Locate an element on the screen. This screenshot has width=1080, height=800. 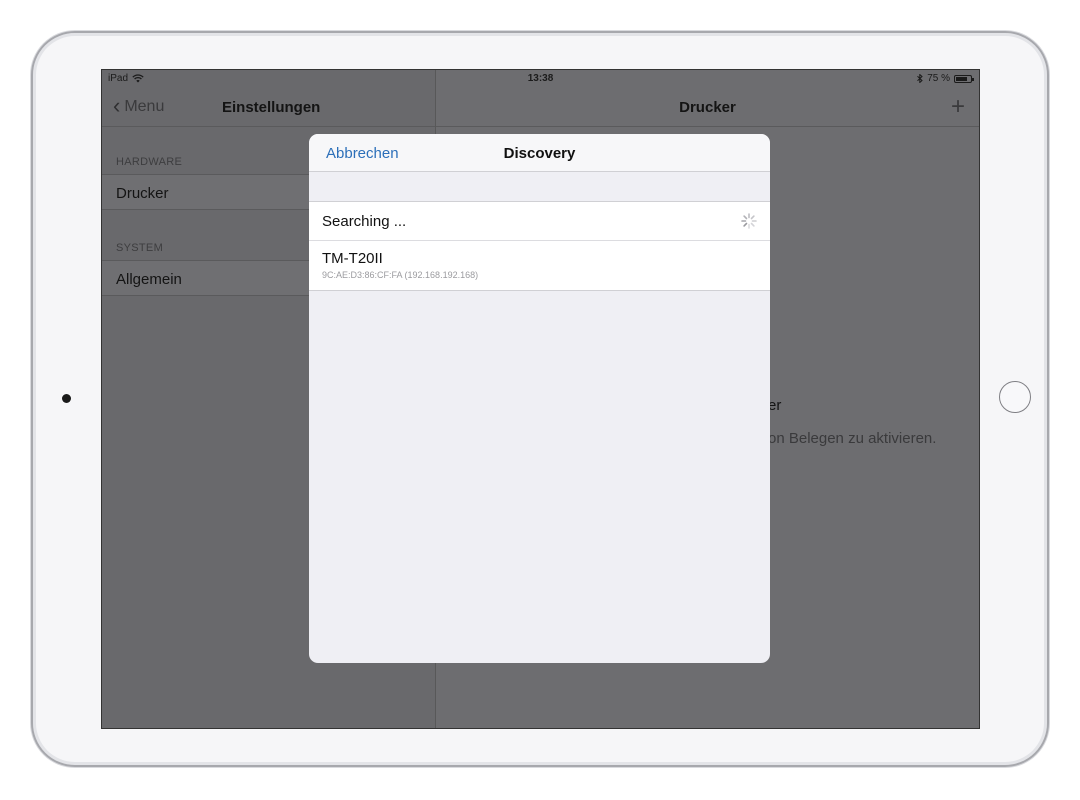
bluetooth-icon is located at coordinates (920, 78).